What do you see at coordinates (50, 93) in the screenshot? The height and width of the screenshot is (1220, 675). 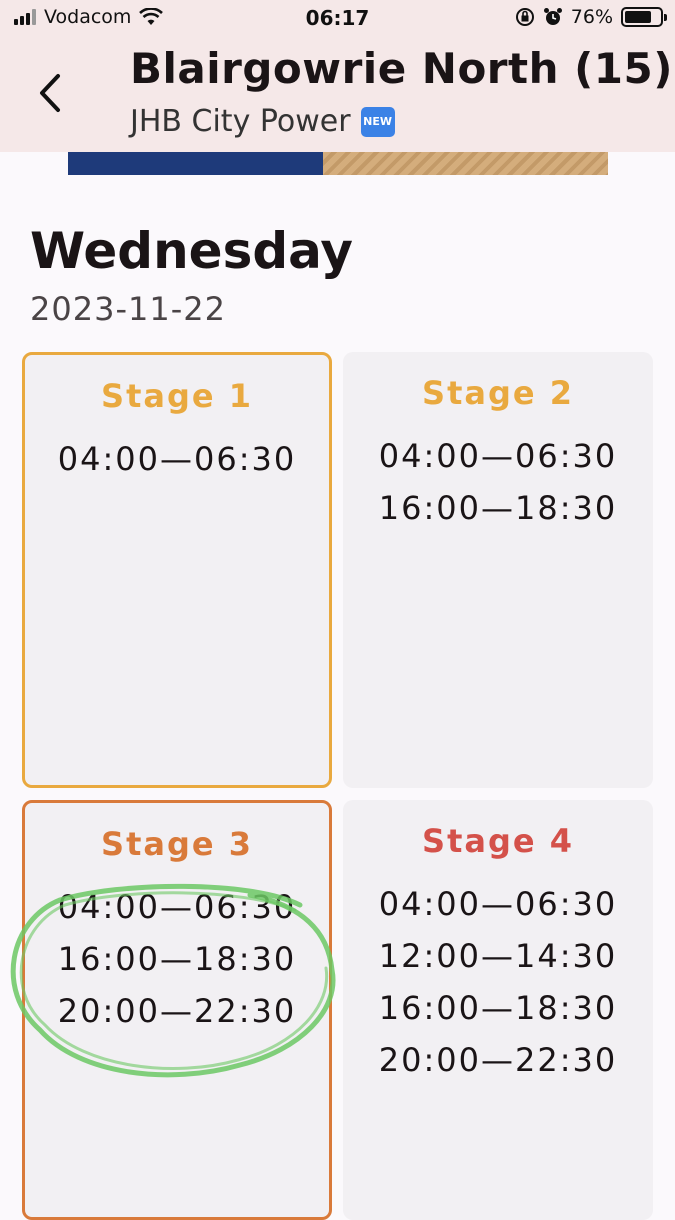 I see `back-chevron-icon` at bounding box center [50, 93].